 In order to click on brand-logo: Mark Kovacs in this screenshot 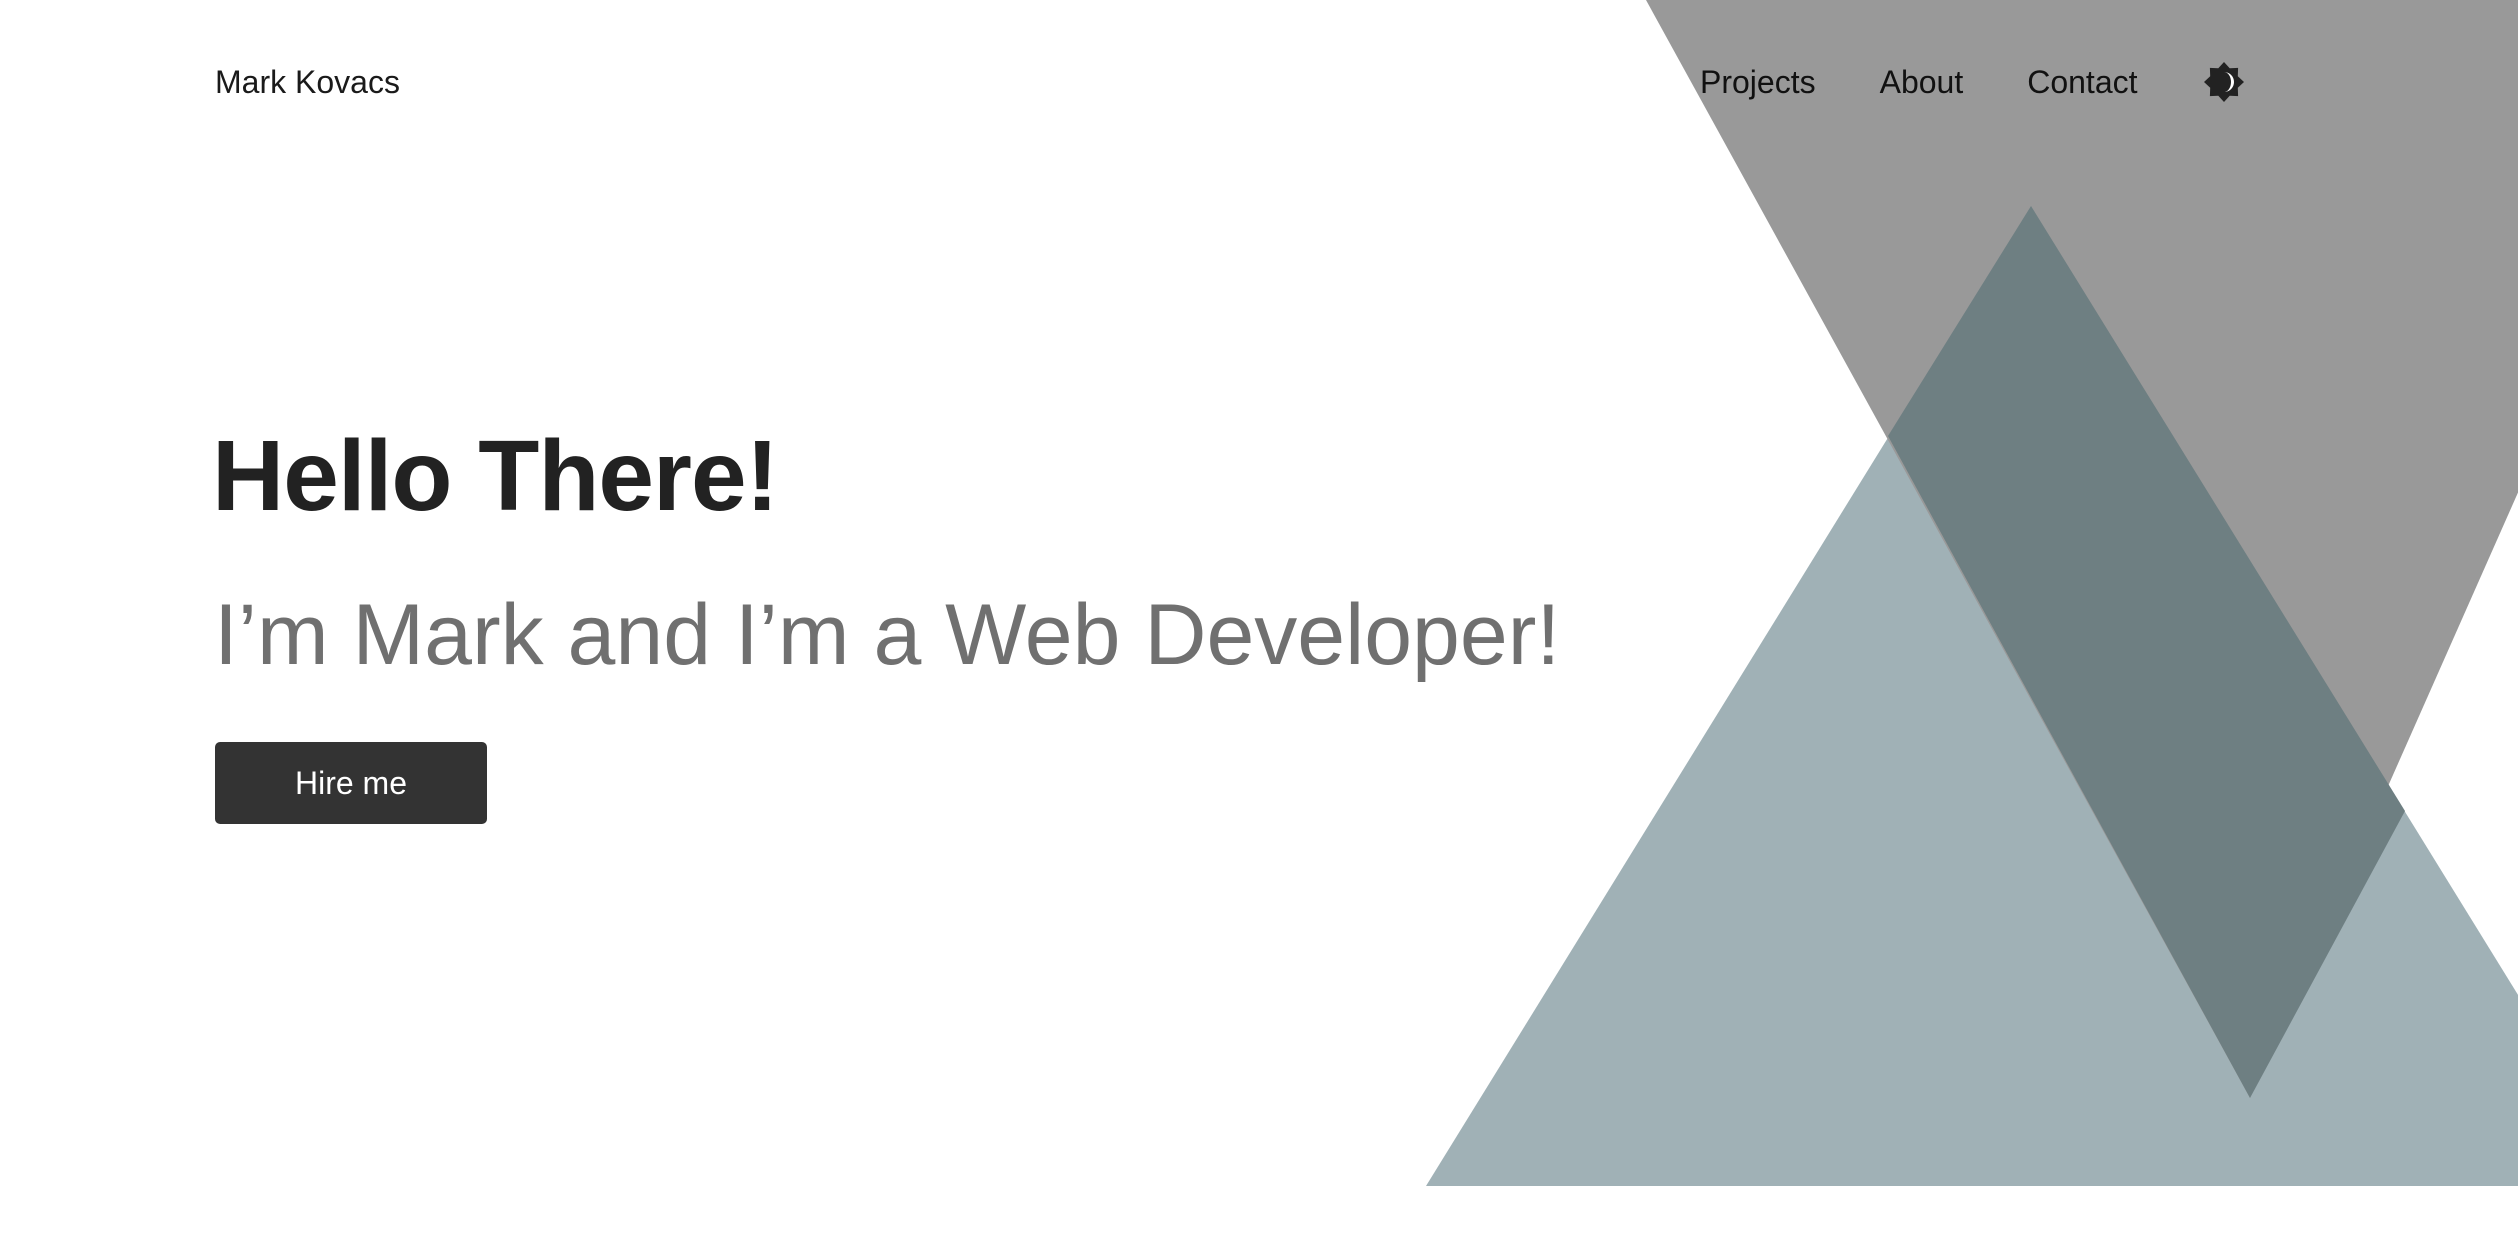, I will do `click(307, 82)`.